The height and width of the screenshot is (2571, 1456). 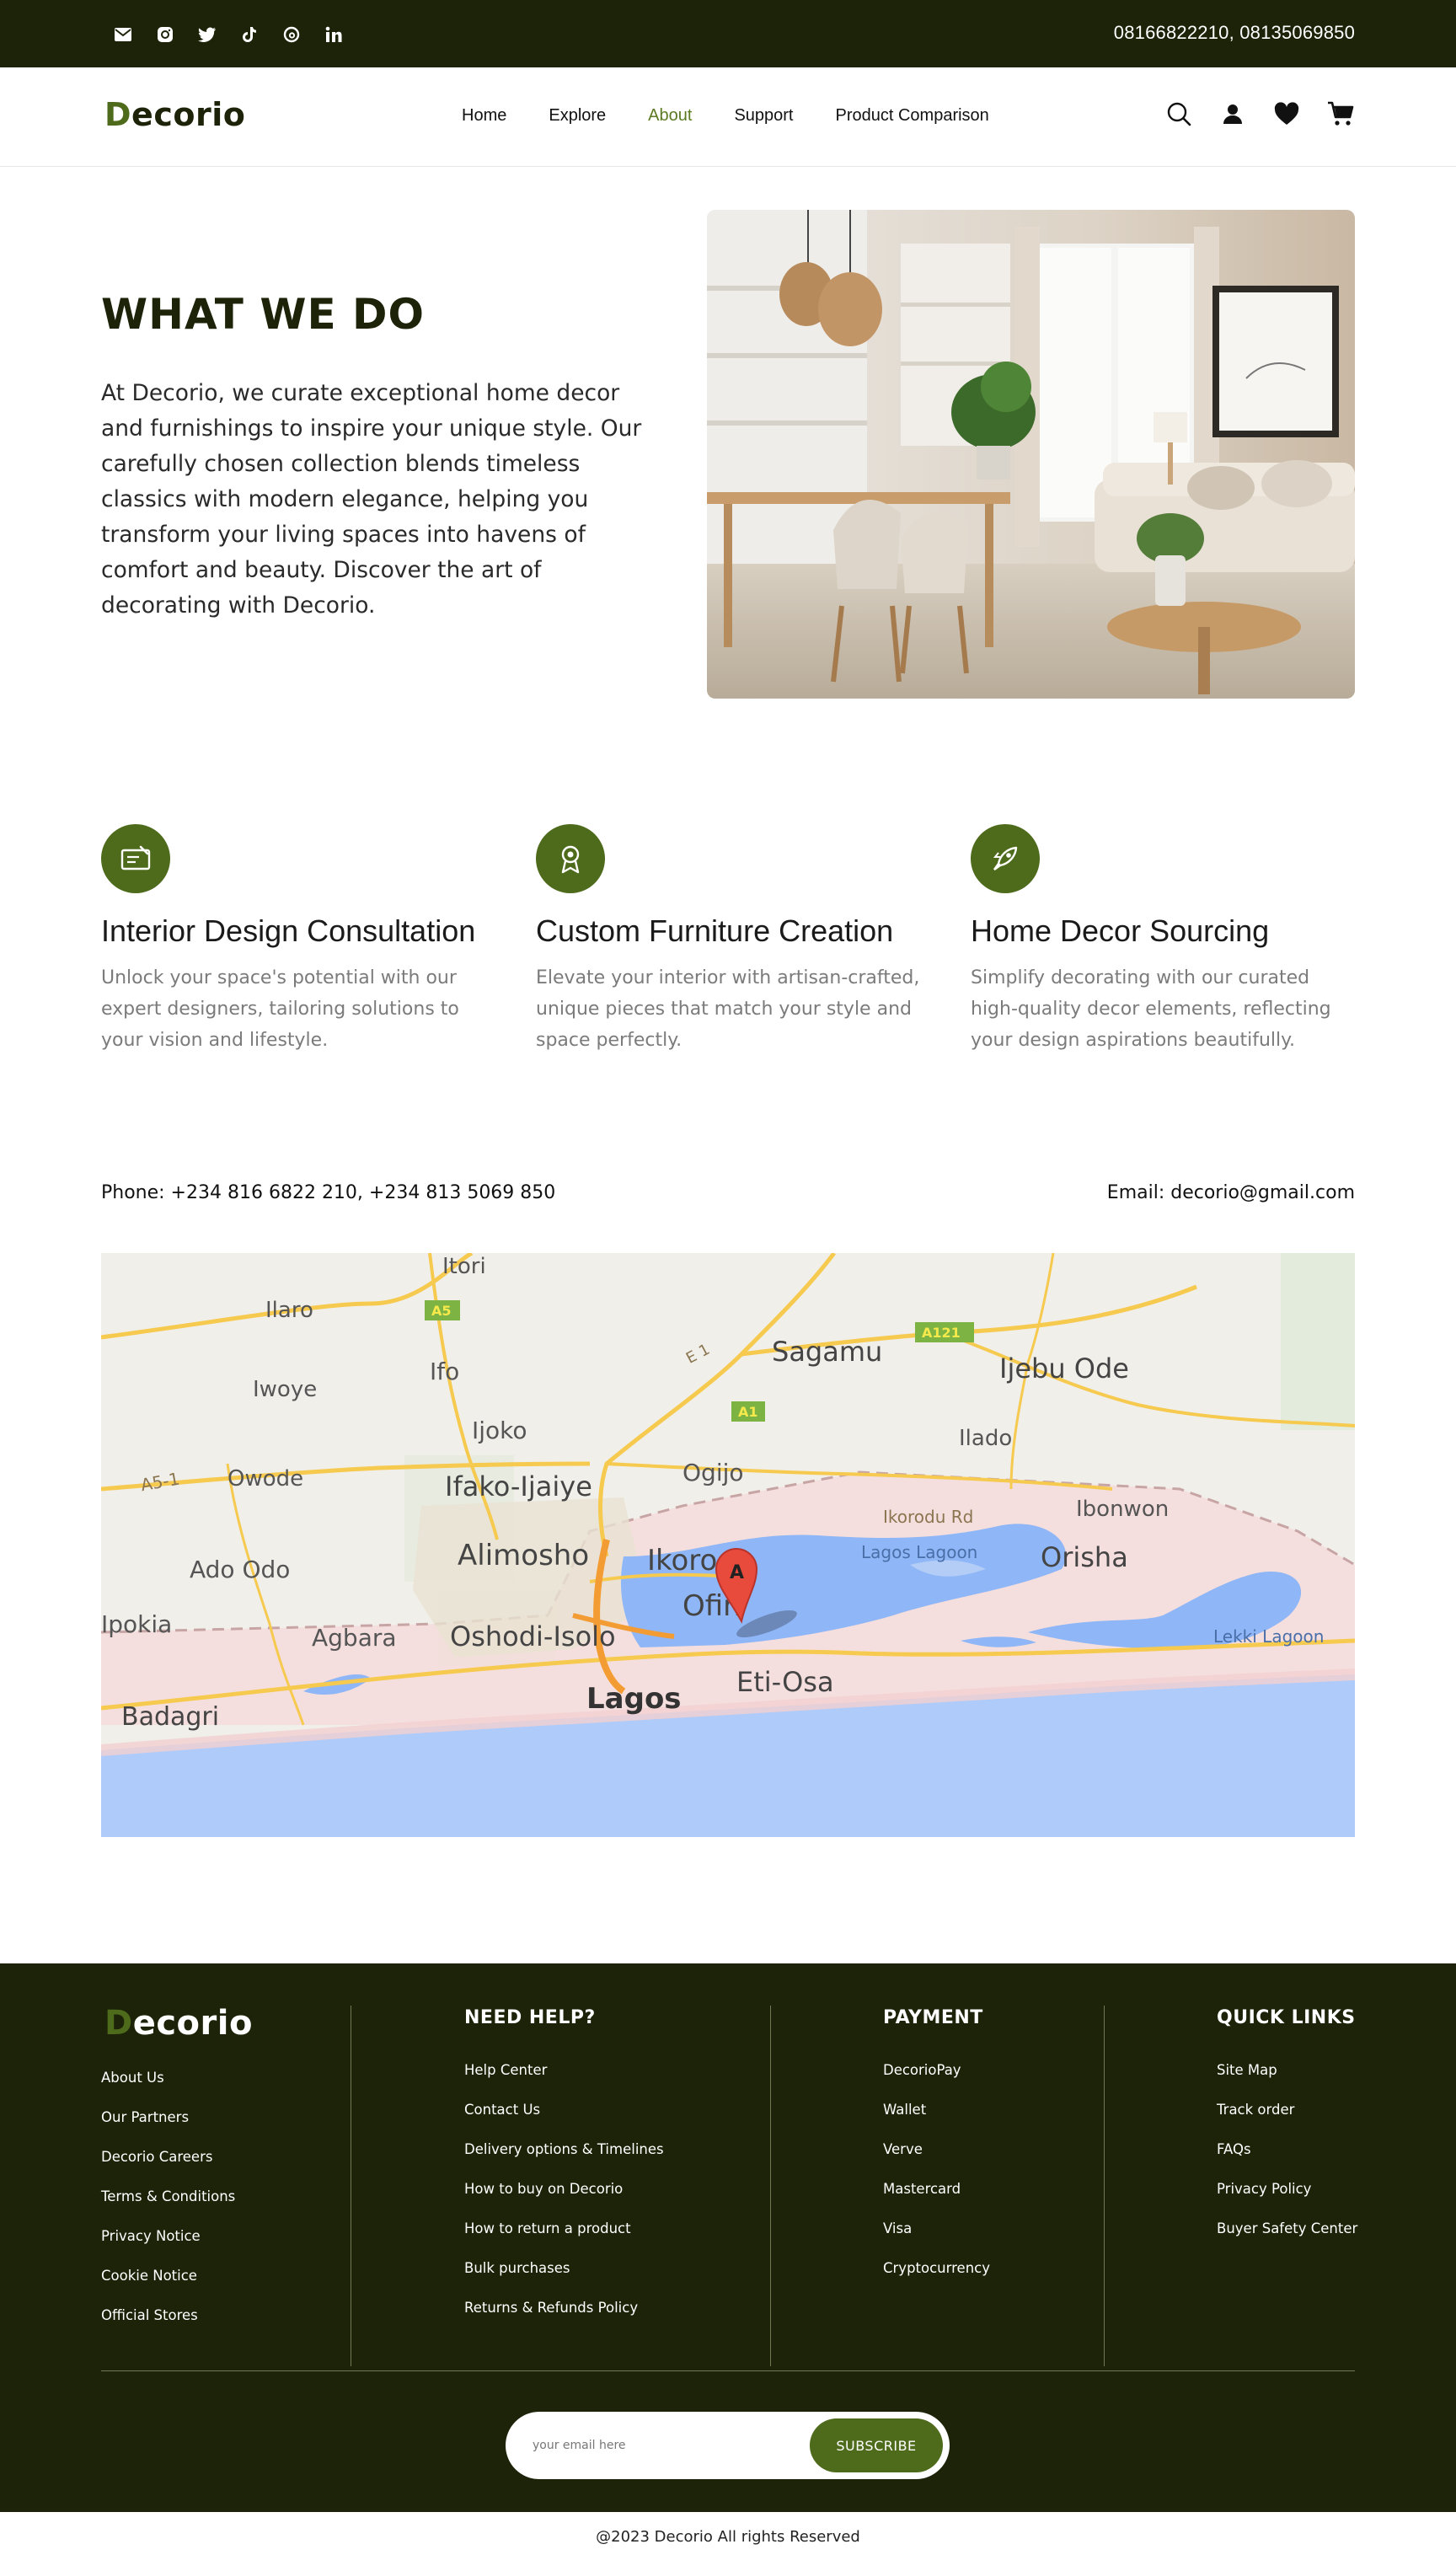 I want to click on footer-link: Cookie Notice, so click(x=168, y=2275).